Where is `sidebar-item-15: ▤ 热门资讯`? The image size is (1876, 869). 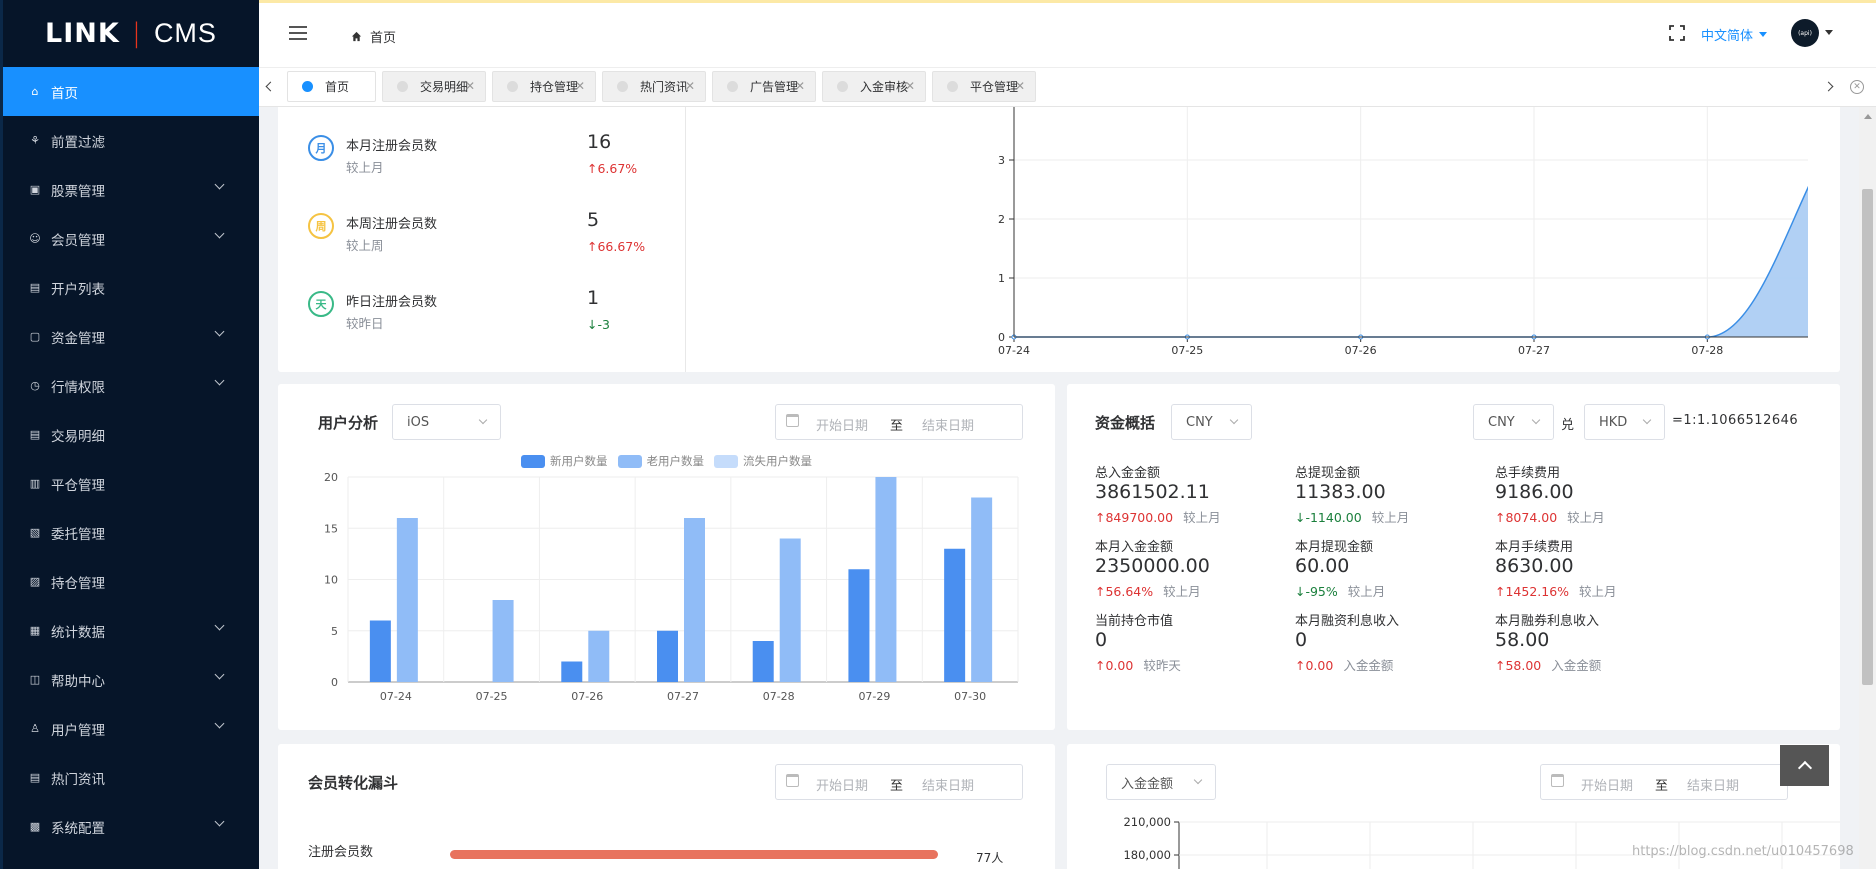
sidebar-item-15: ▤ 热门资讯 is located at coordinates (131, 777).